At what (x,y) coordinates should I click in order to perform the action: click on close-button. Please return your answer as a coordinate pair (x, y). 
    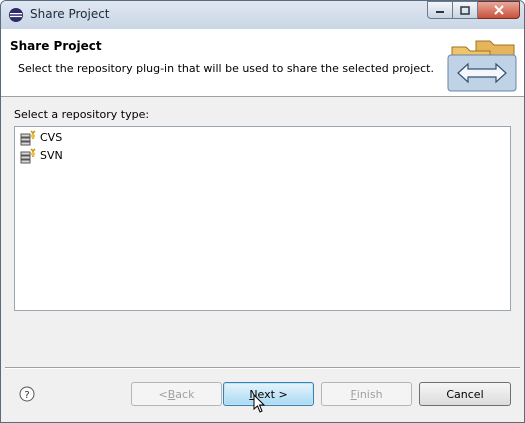
    Looking at the image, I should click on (499, 10).